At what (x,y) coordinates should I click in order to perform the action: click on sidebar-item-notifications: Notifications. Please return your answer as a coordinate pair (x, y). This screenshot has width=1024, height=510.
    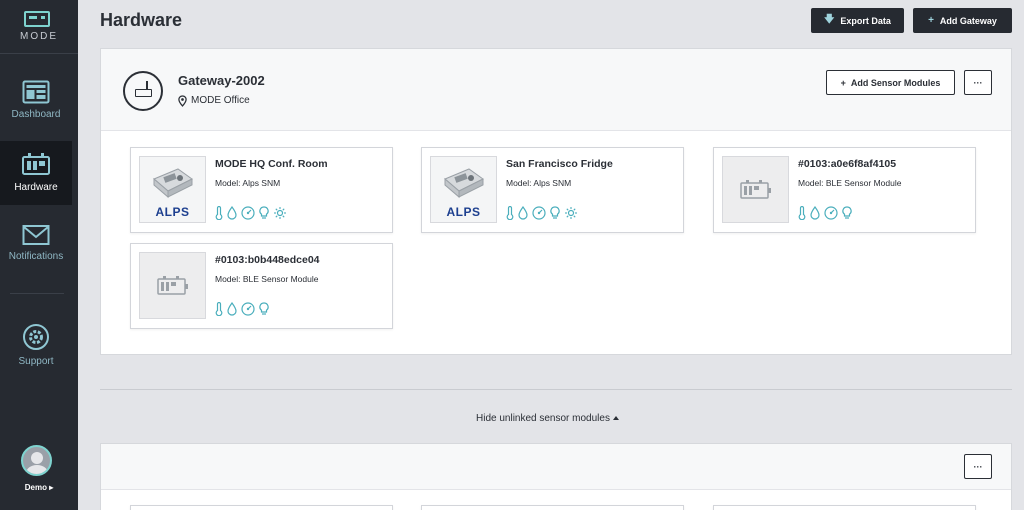
    Looking at the image, I should click on (36, 256).